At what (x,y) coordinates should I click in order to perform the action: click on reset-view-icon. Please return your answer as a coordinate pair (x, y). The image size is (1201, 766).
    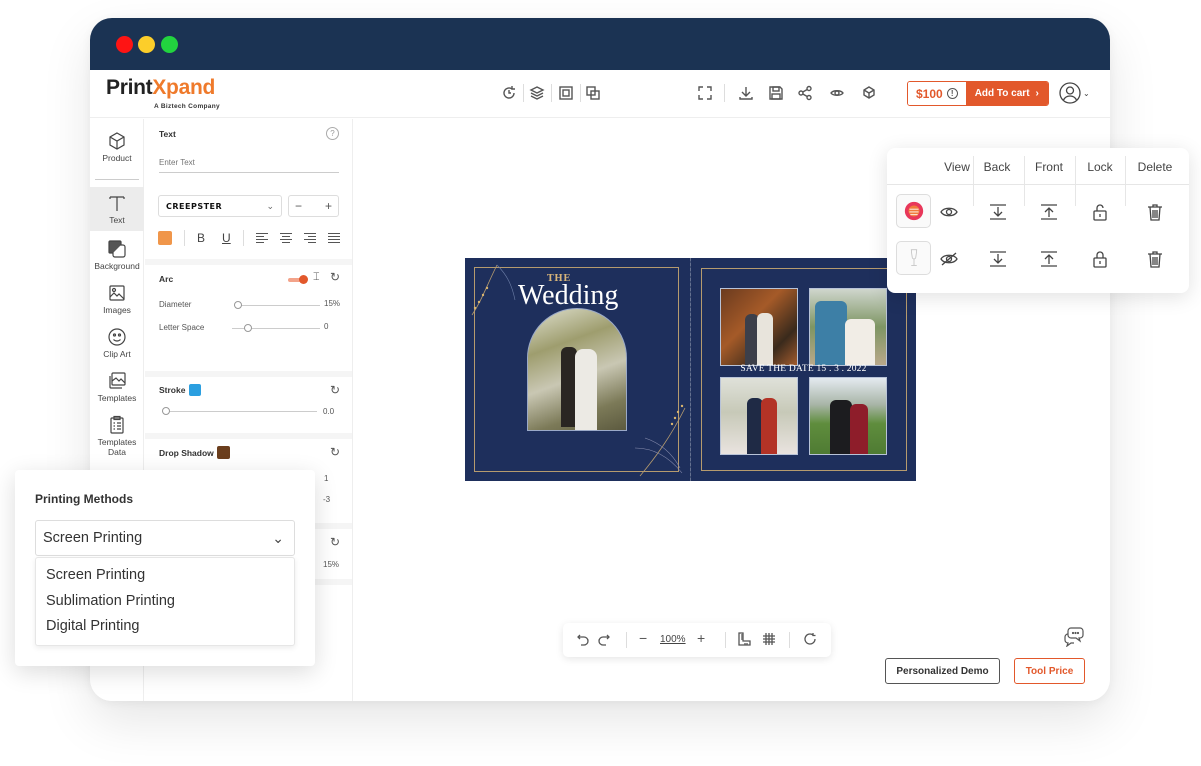
    Looking at the image, I should click on (810, 640).